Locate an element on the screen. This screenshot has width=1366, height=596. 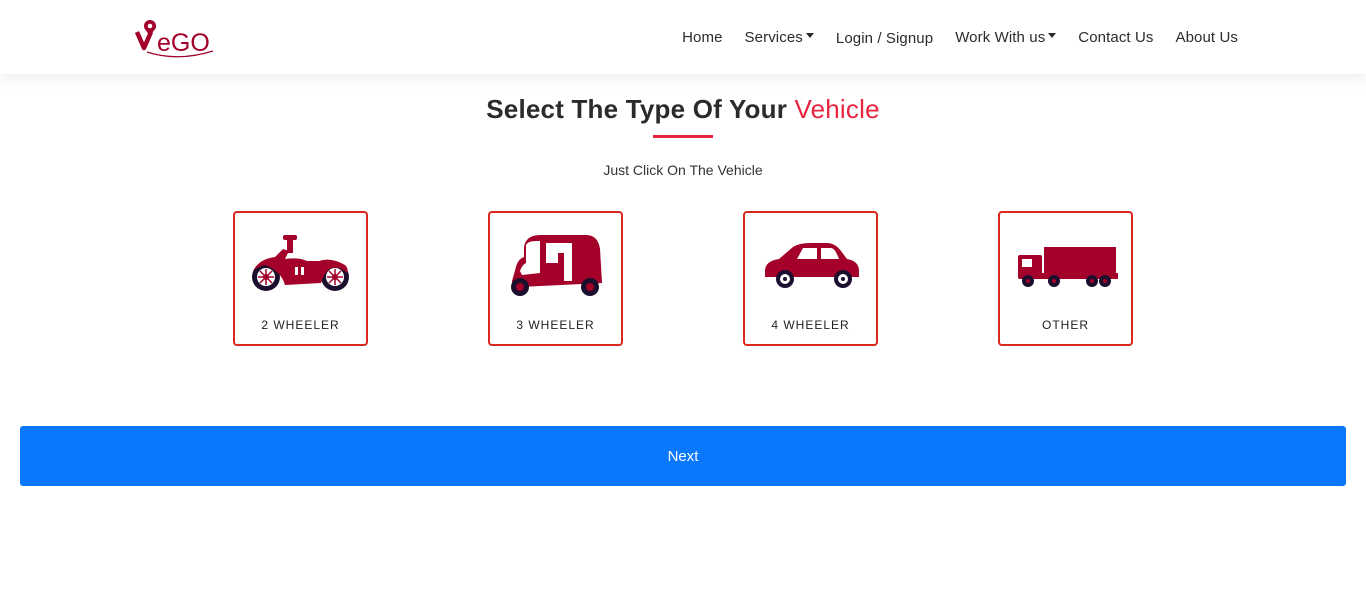
nav-login-label: Login / Signup is located at coordinates (884, 38).